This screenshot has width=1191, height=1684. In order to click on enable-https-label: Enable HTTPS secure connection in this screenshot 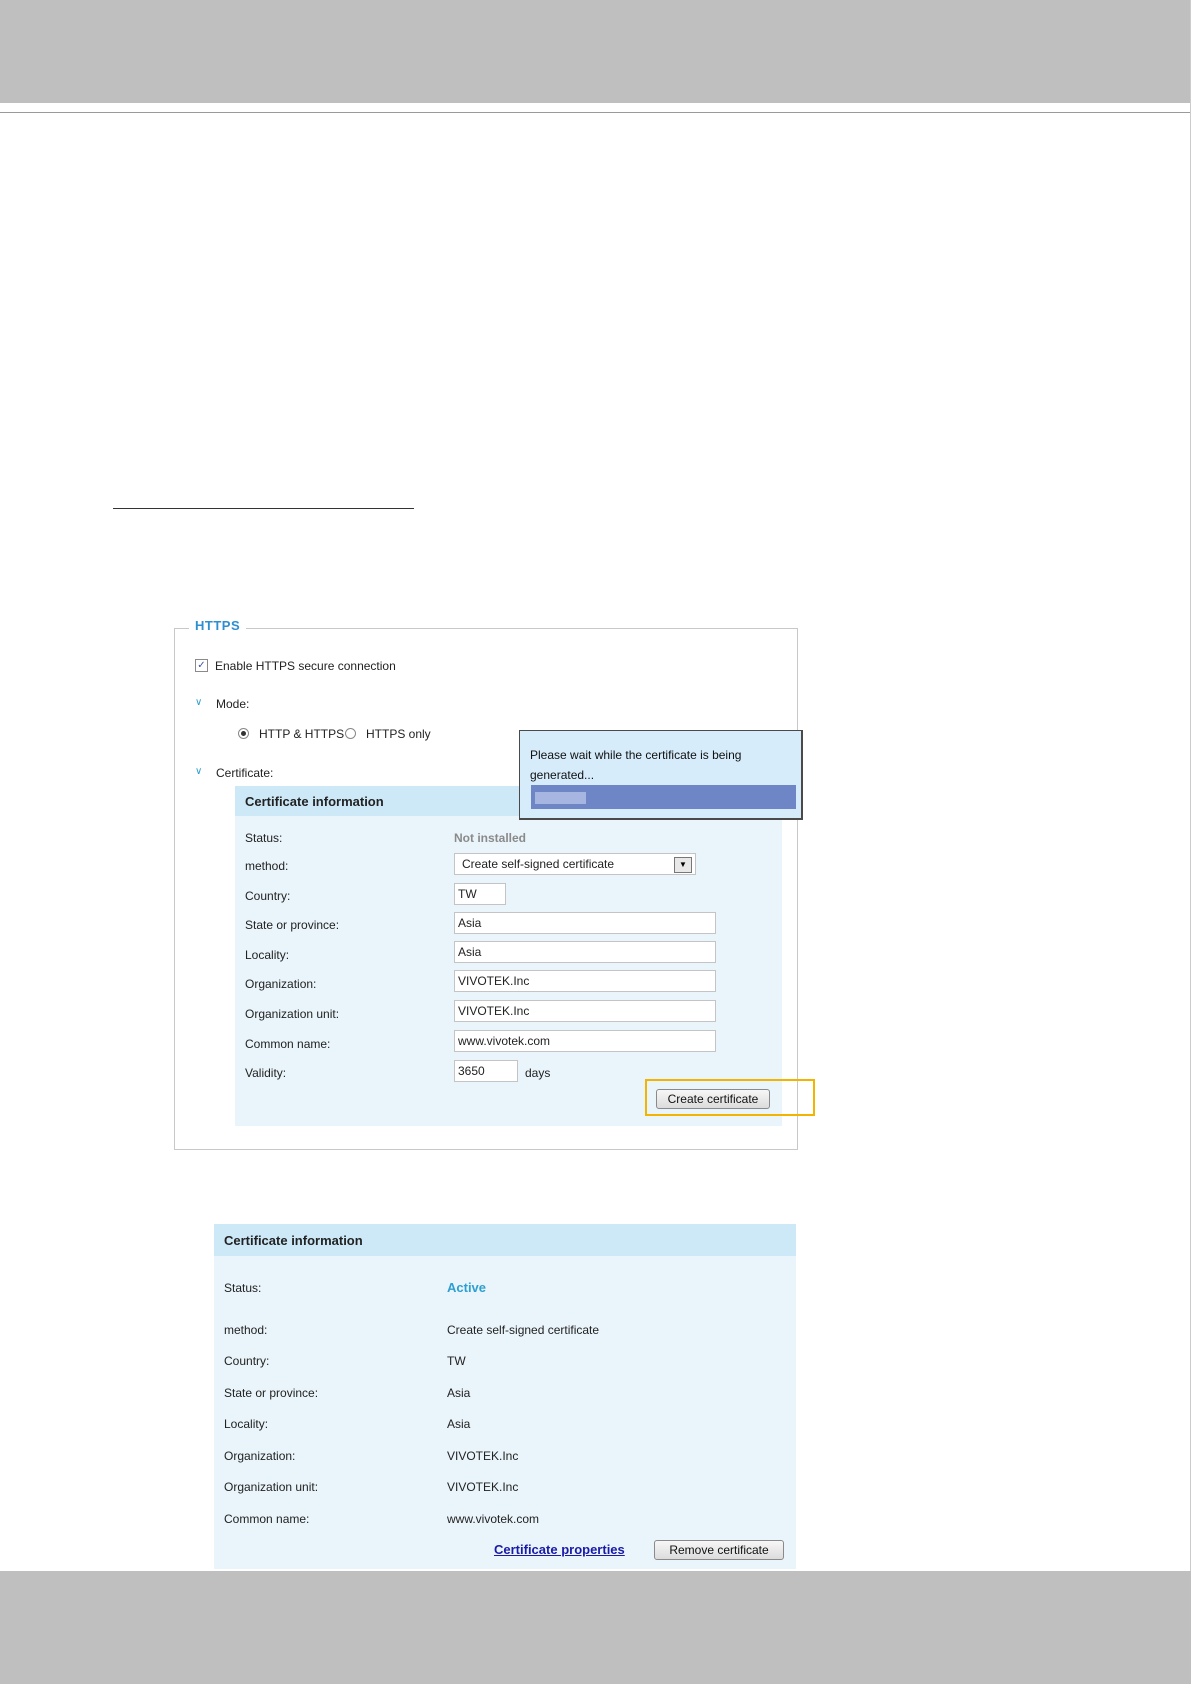, I will do `click(305, 666)`.